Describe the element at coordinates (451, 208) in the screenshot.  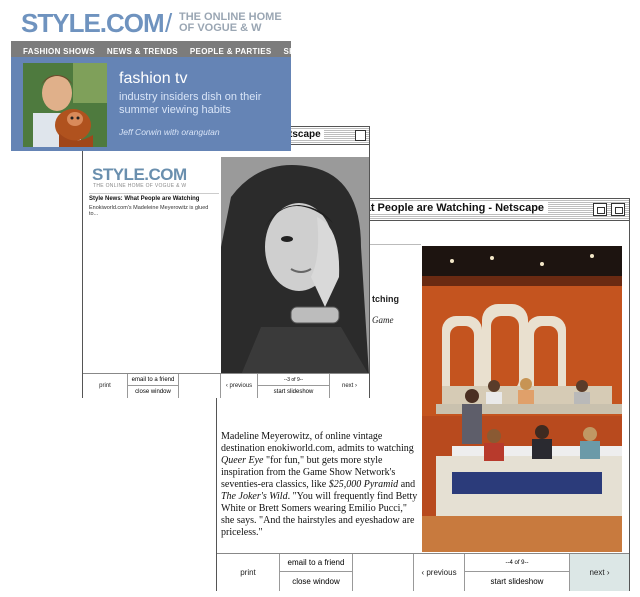
I see `window-title: hat People are Watching - Netscape` at that location.